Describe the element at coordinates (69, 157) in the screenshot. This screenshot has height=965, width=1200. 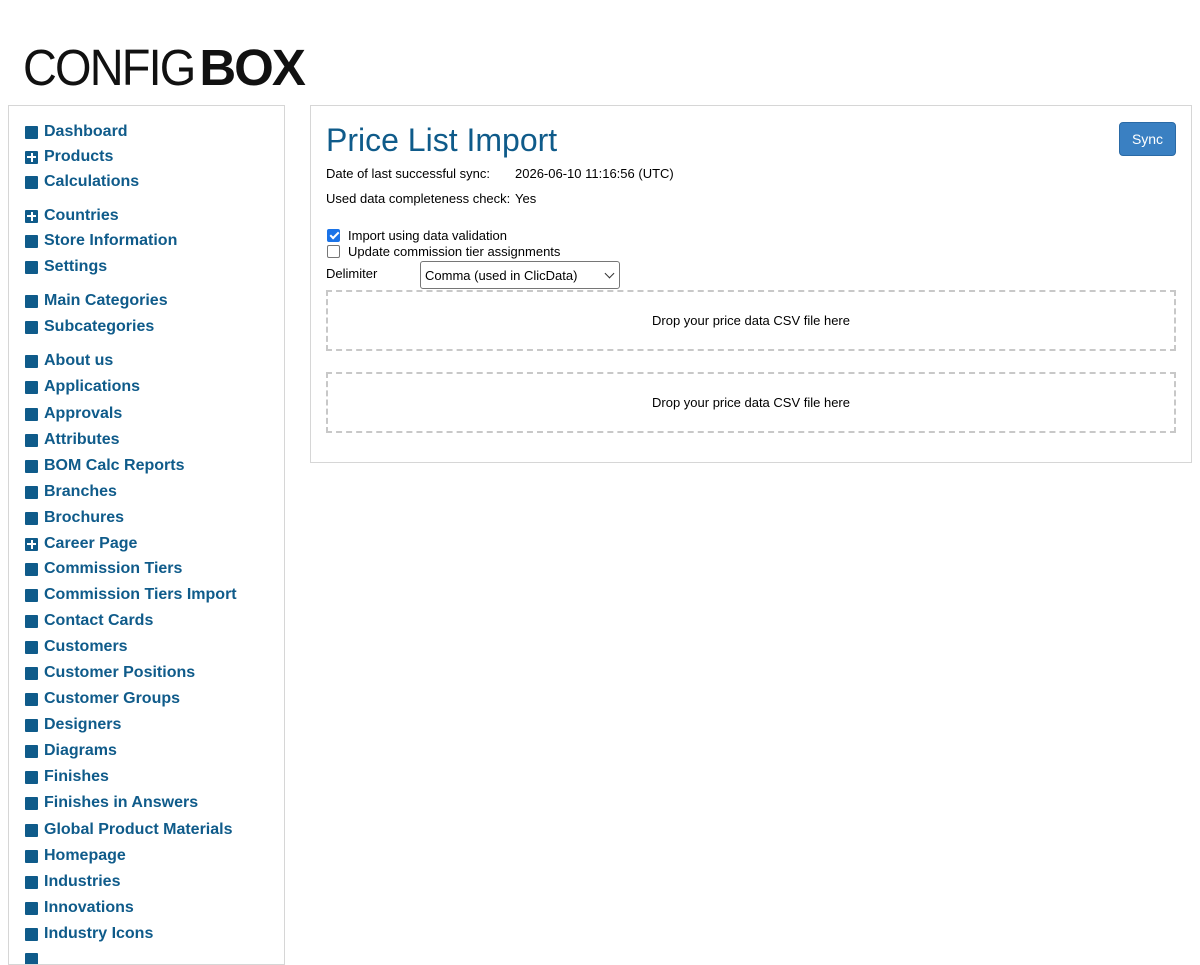
I see `sidebar-item-products: Products` at that location.